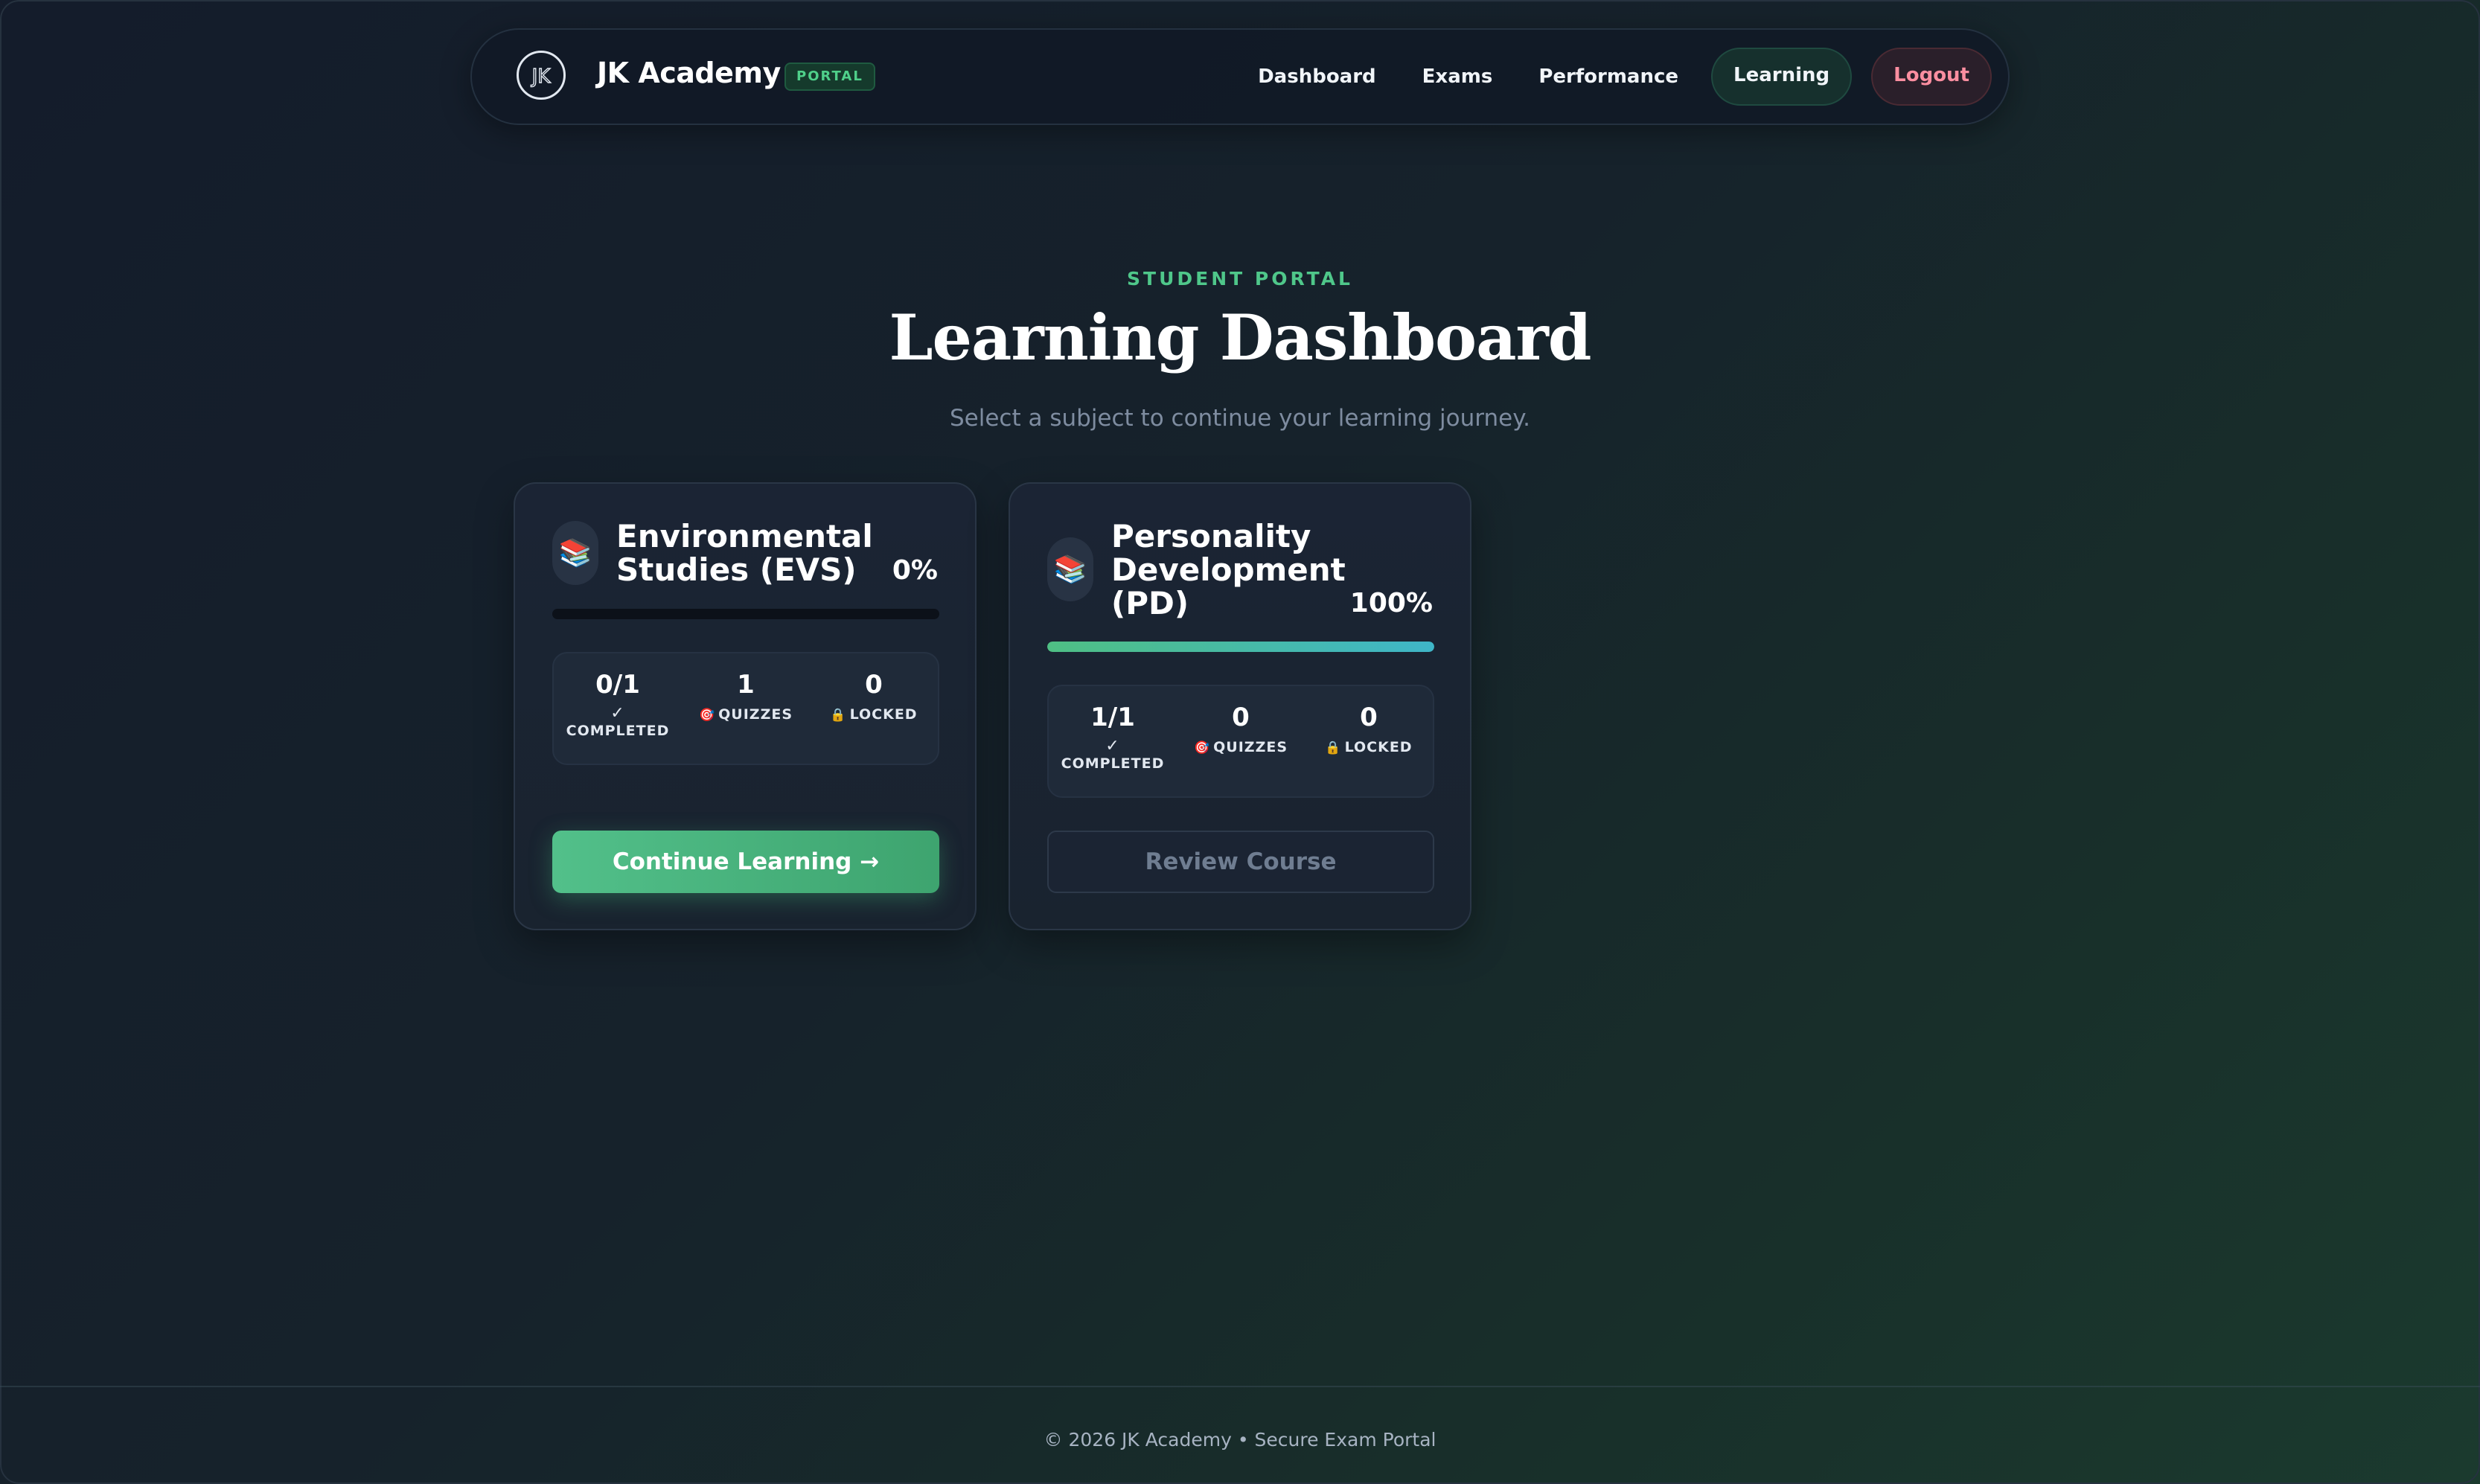 The image size is (2480, 1484). I want to click on page-title: Learning Dashboard, so click(1240, 337).